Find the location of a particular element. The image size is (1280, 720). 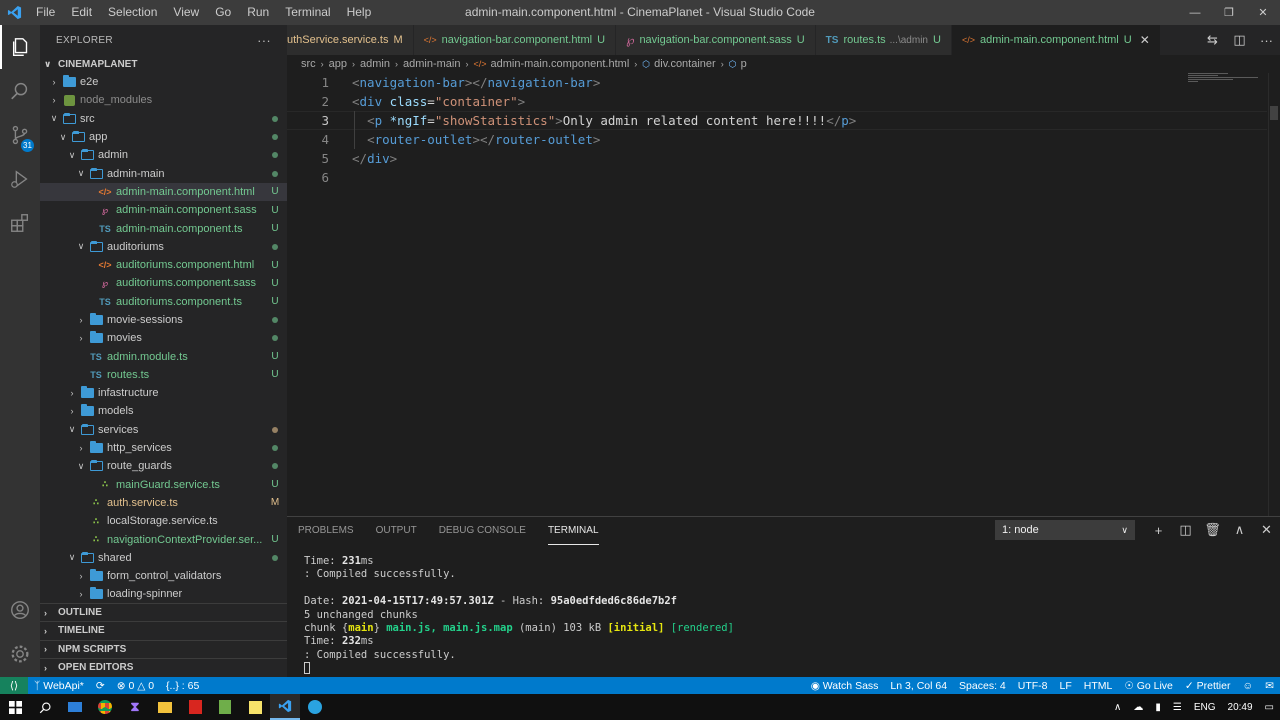

problems-status: ⊗ 0 △ 0 is located at coordinates (135, 686).